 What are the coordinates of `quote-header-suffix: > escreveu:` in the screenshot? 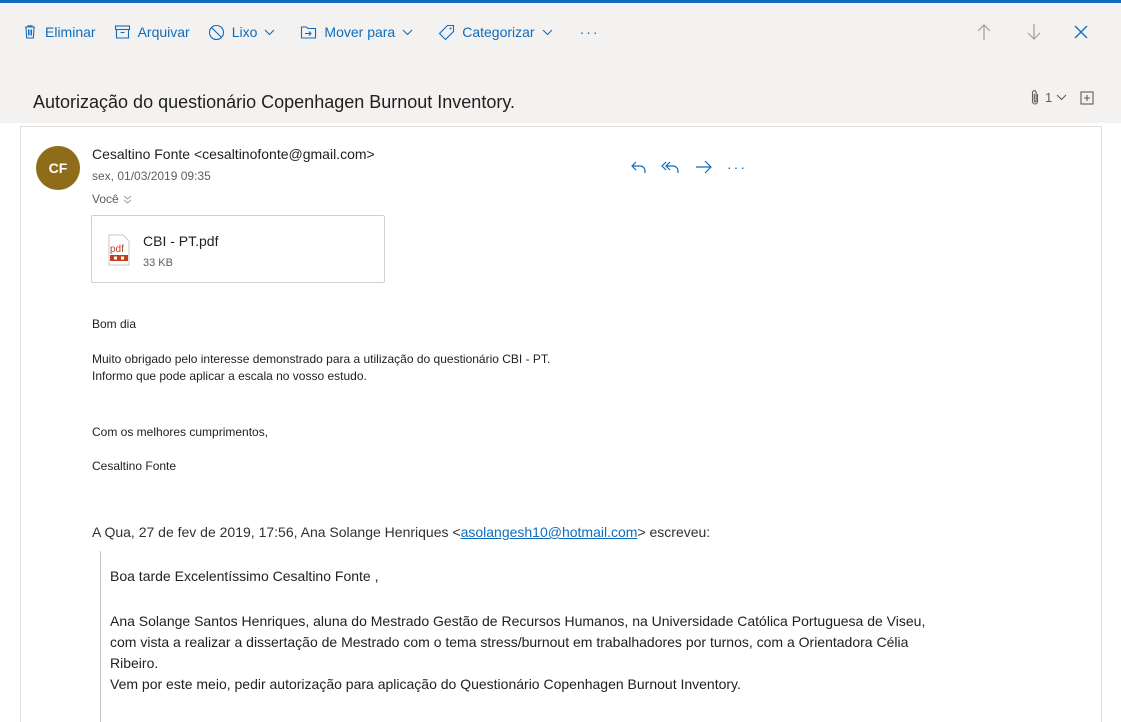 It's located at (674, 532).